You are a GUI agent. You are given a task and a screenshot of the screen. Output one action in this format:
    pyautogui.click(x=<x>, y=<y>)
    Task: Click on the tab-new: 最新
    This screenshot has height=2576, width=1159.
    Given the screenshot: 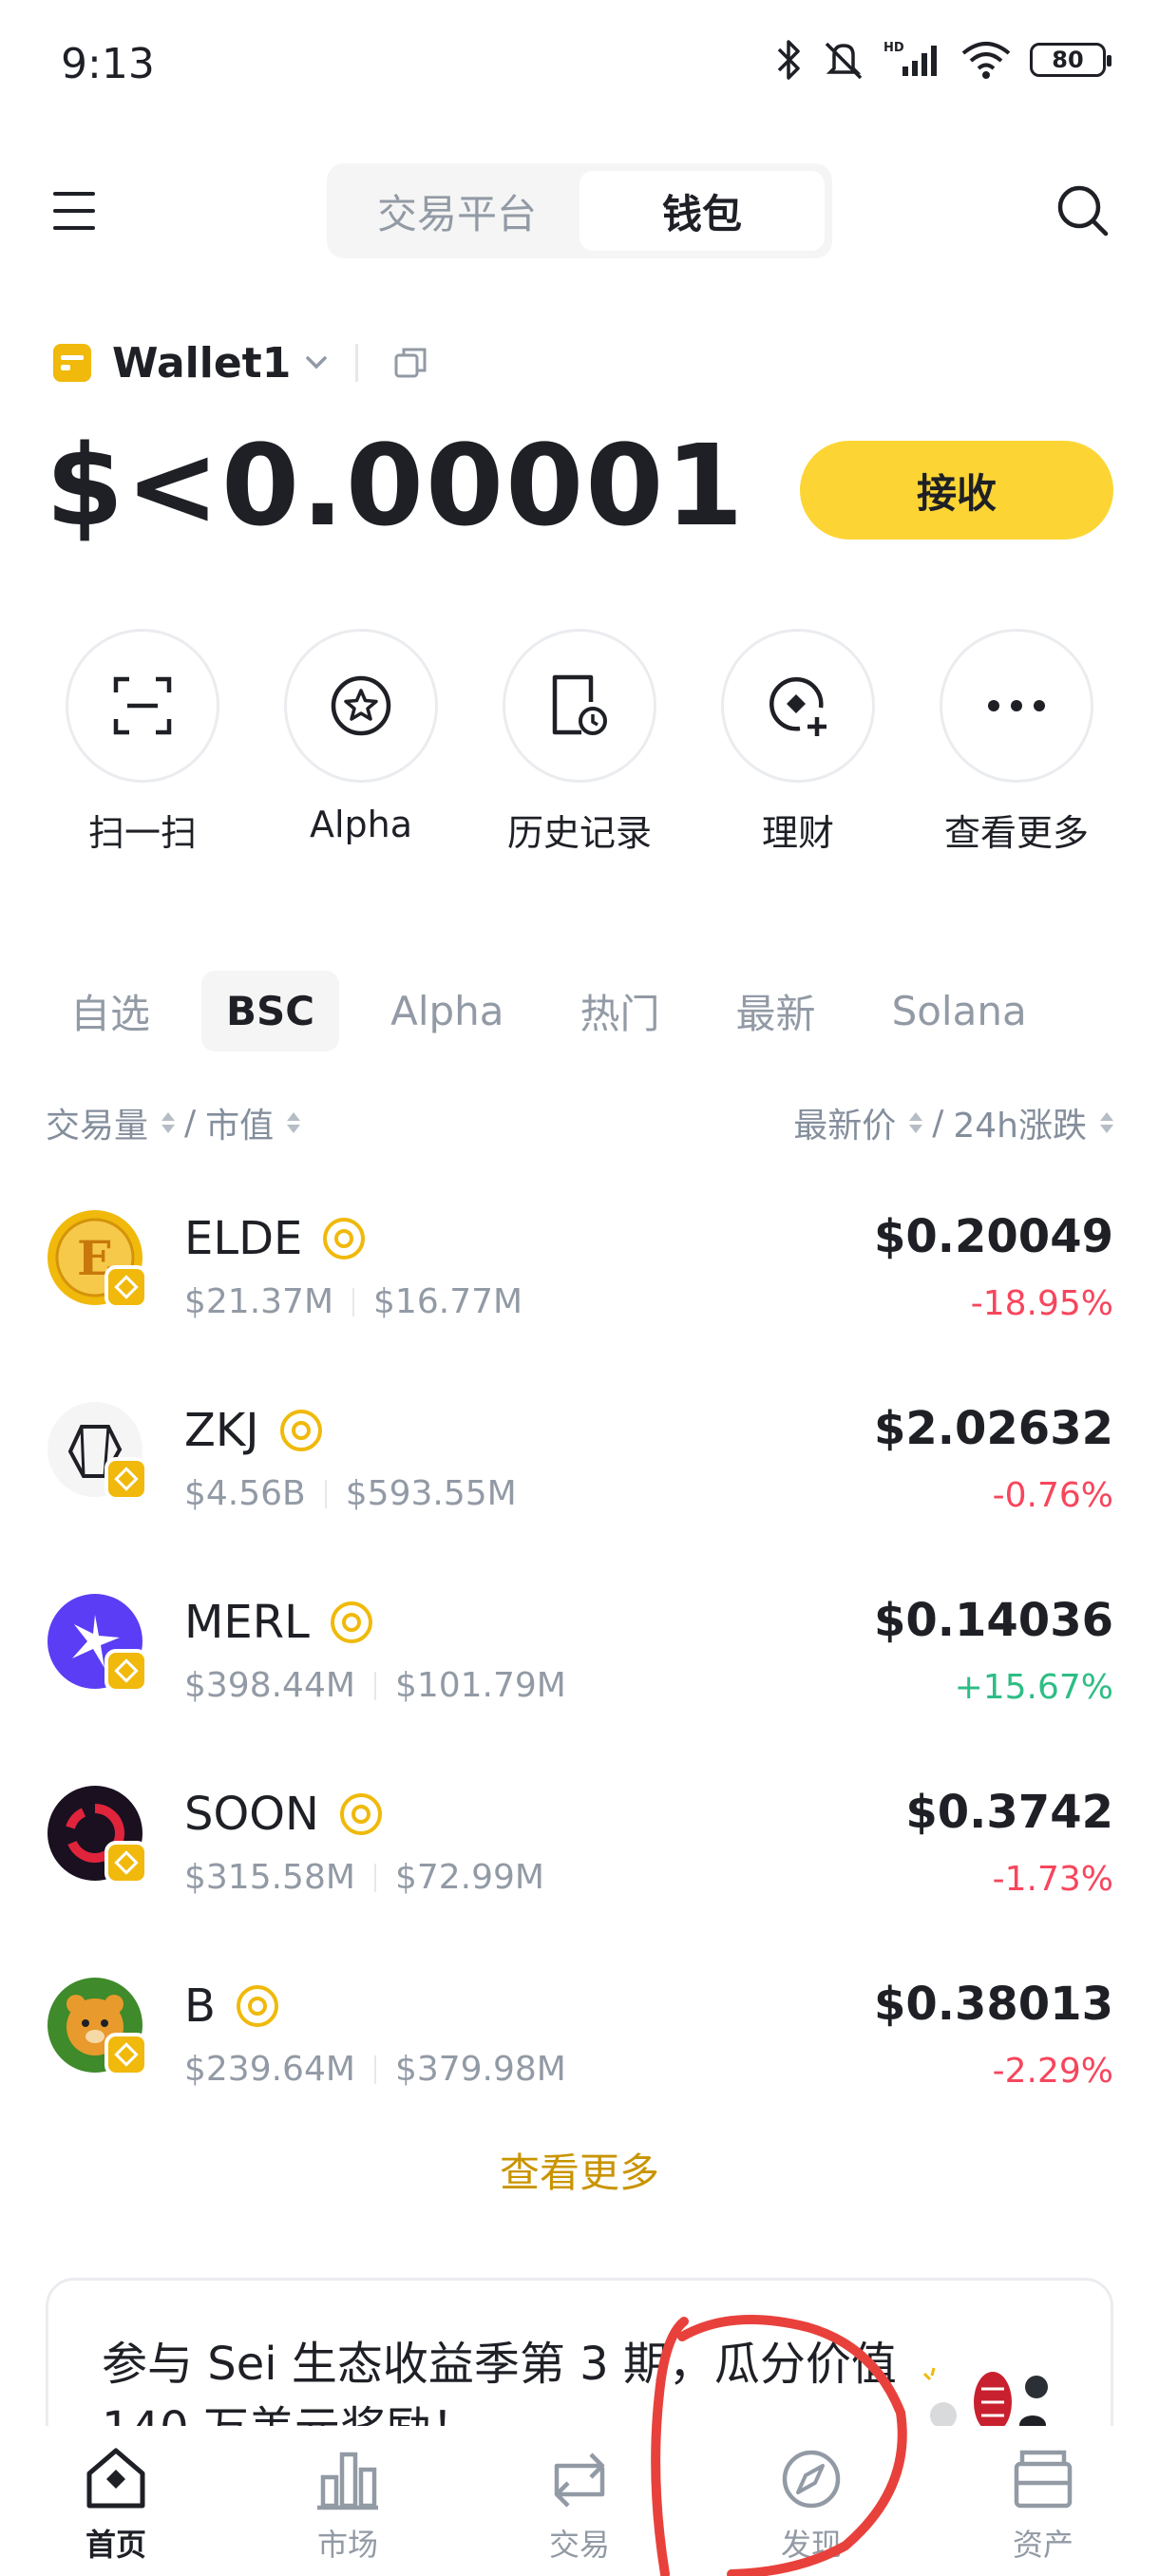 What is the action you would take?
    pyautogui.click(x=776, y=1011)
    